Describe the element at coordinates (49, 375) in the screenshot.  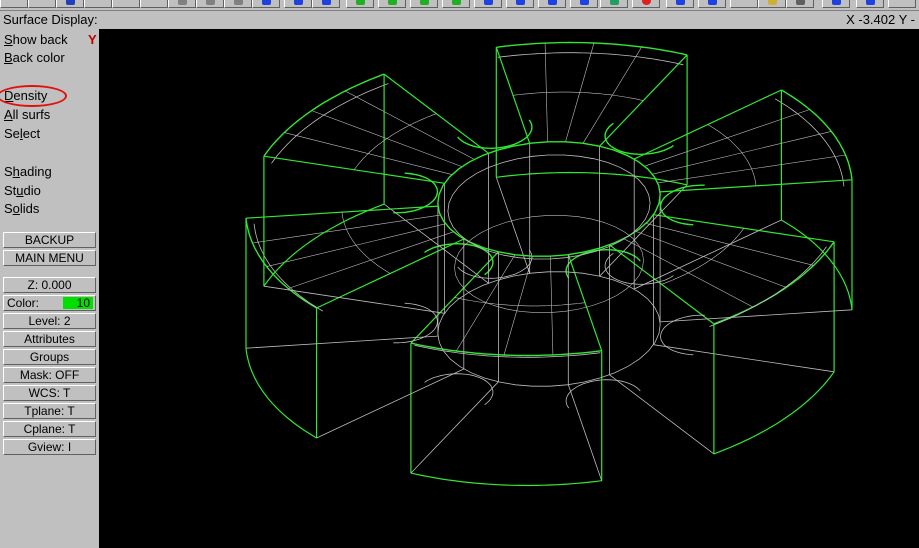
I see `mask-button: Mask: OFF` at that location.